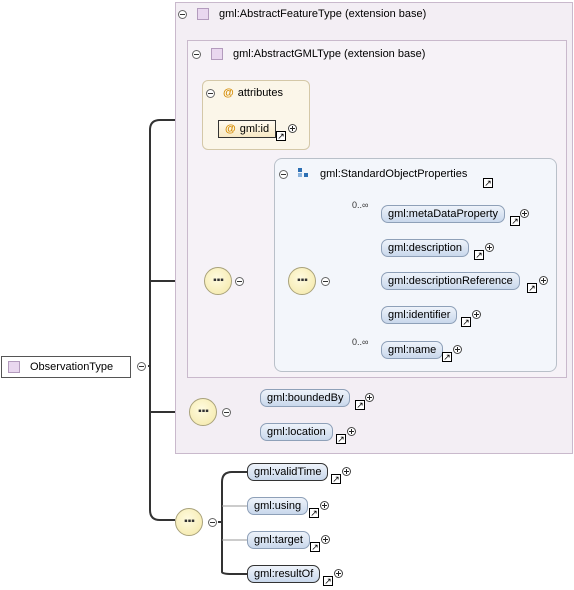 This screenshot has width=574, height=590. I want to click on root-type-label: ObservationType, so click(72, 367).